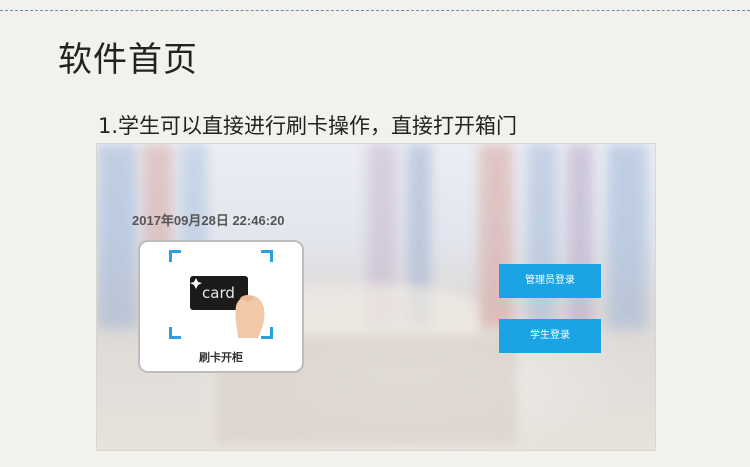 The height and width of the screenshot is (467, 750). I want to click on admin-login-button: 管理员登录, so click(550, 281).